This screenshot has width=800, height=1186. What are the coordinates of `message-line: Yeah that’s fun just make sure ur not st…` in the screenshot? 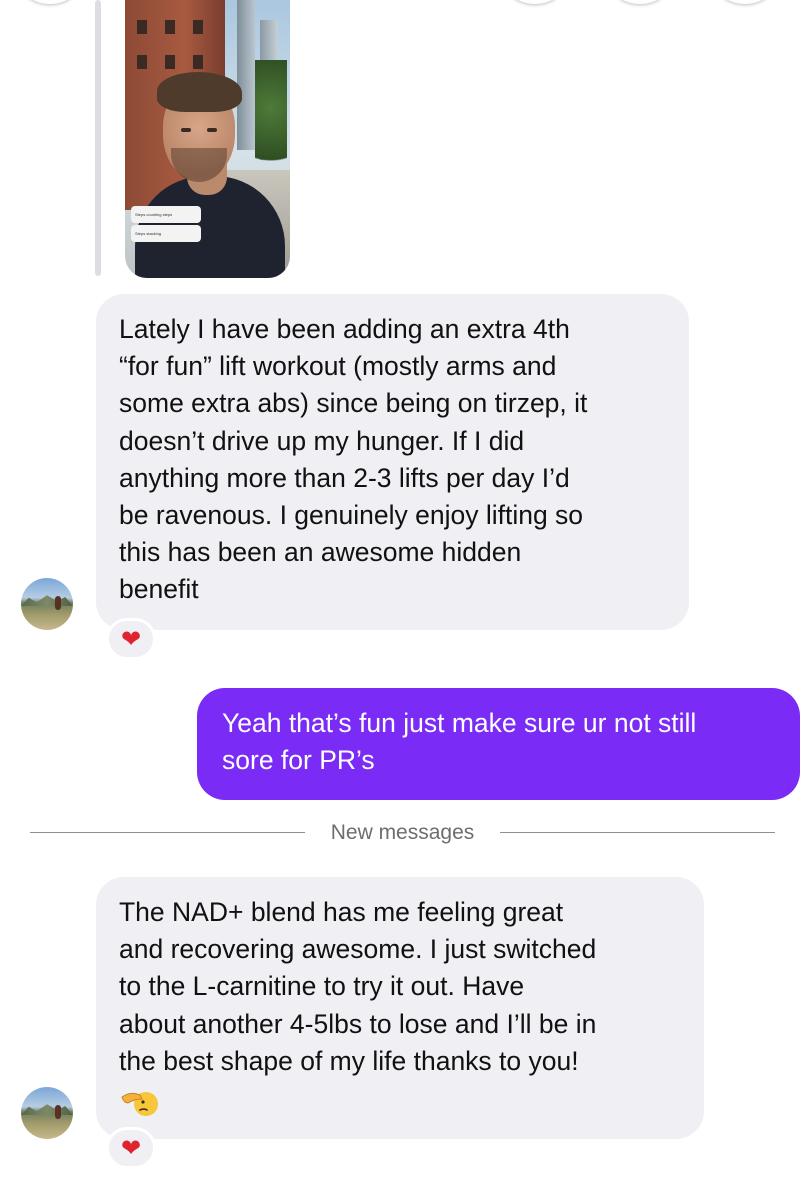 It's located at (459, 723).